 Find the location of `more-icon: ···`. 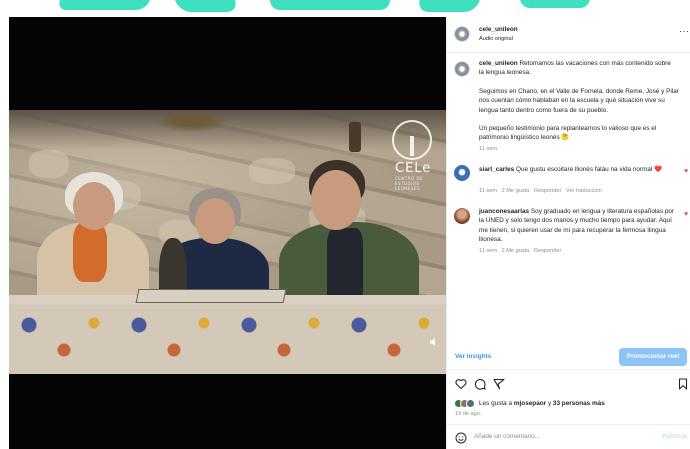

more-icon: ··· is located at coordinates (684, 31).